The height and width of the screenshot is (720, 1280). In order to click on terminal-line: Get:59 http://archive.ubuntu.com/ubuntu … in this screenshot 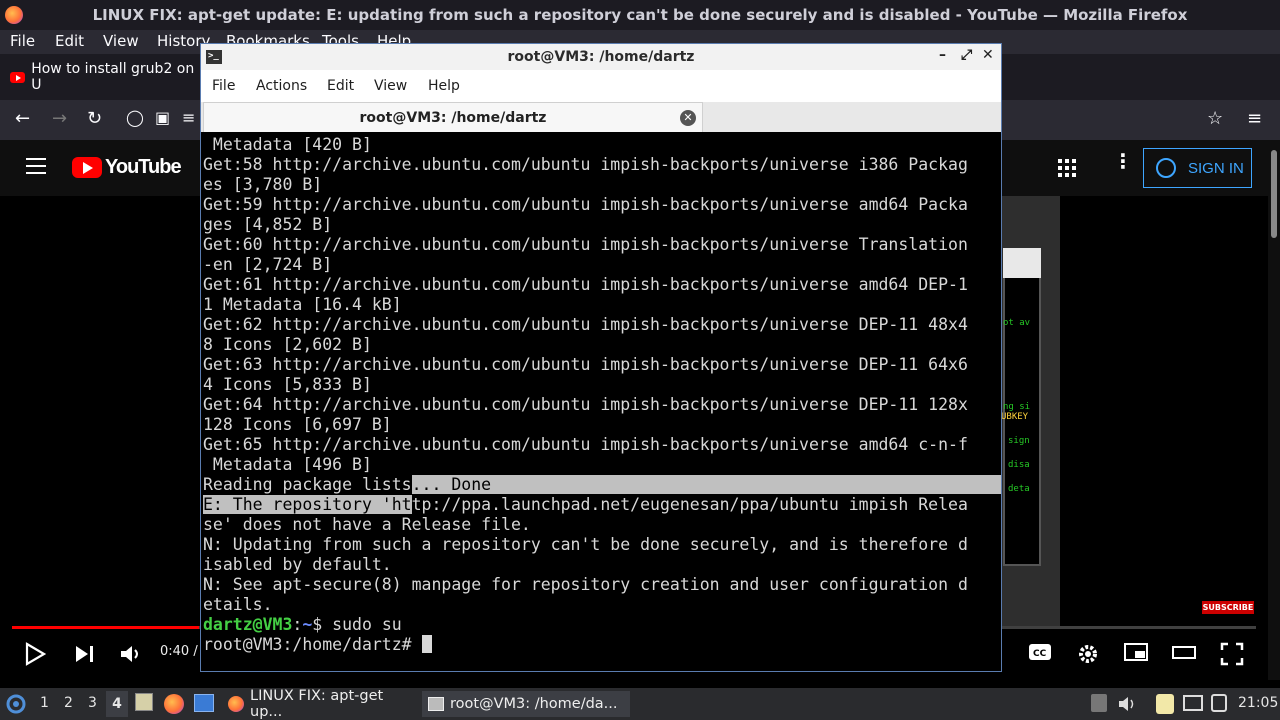, I will do `click(585, 204)`.